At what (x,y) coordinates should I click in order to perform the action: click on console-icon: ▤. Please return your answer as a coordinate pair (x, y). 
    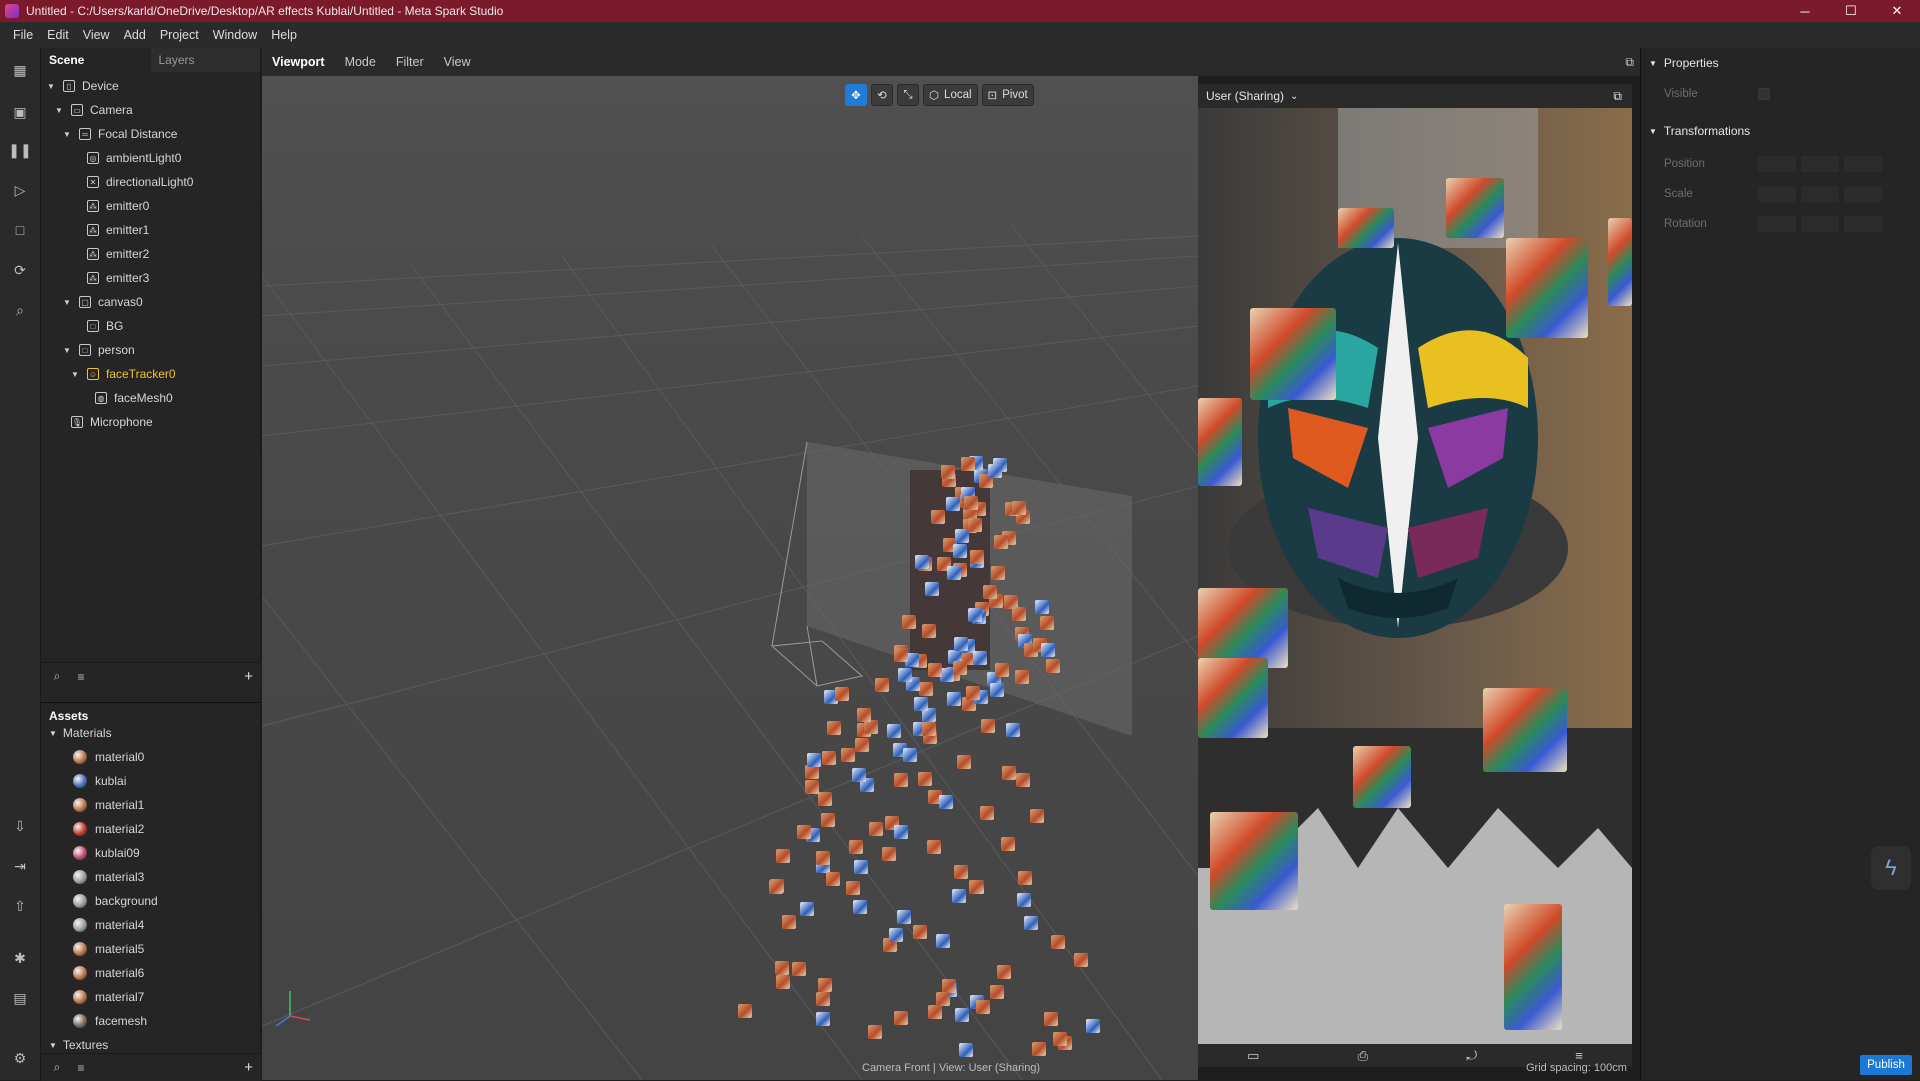
    Looking at the image, I should click on (20, 998).